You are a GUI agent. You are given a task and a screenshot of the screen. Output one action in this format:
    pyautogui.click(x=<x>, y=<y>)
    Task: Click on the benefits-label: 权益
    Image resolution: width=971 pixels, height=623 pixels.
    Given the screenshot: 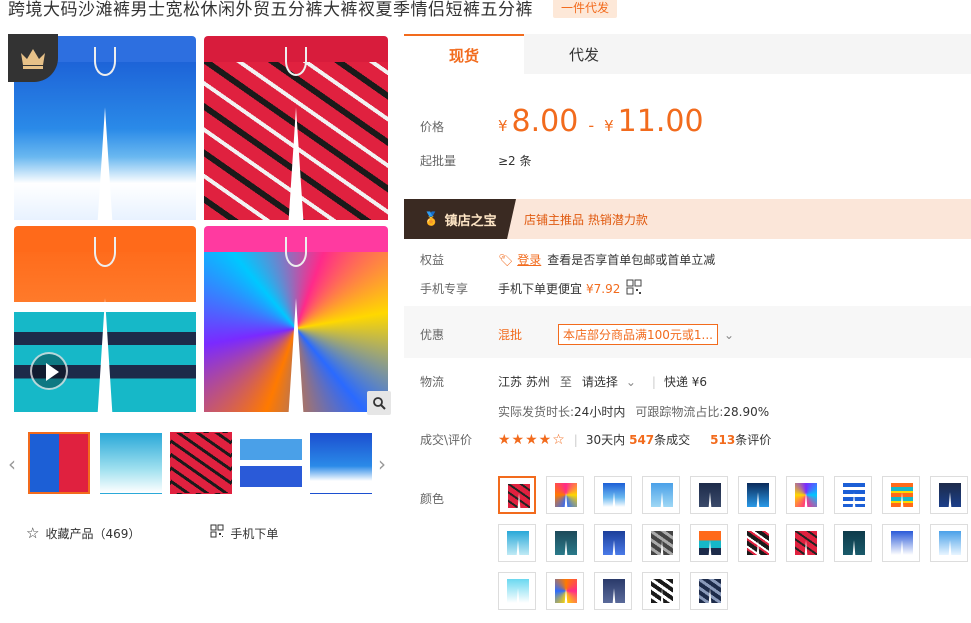 What is the action you would take?
    pyautogui.click(x=432, y=260)
    